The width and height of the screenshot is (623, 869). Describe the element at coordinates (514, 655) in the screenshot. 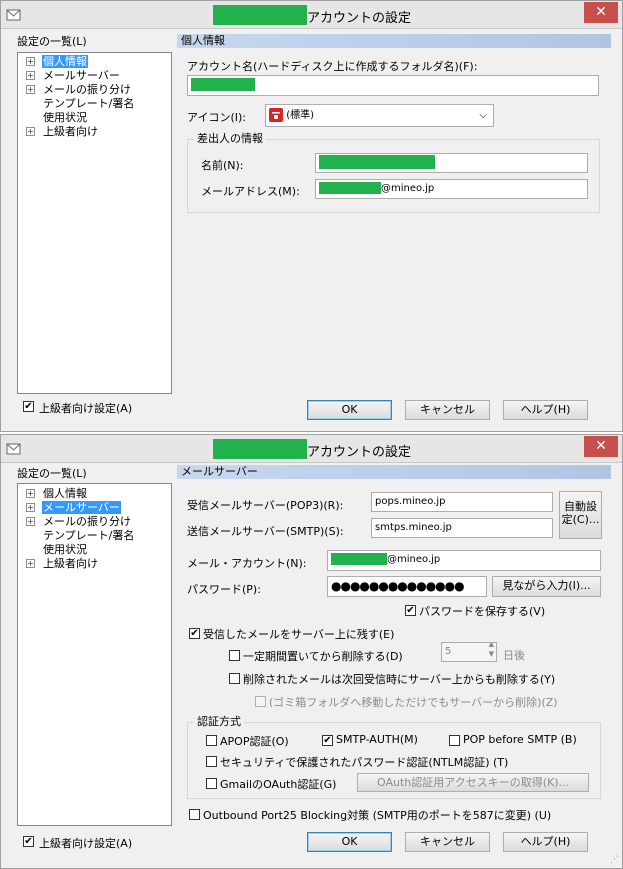

I see `days-unit: 日後` at that location.